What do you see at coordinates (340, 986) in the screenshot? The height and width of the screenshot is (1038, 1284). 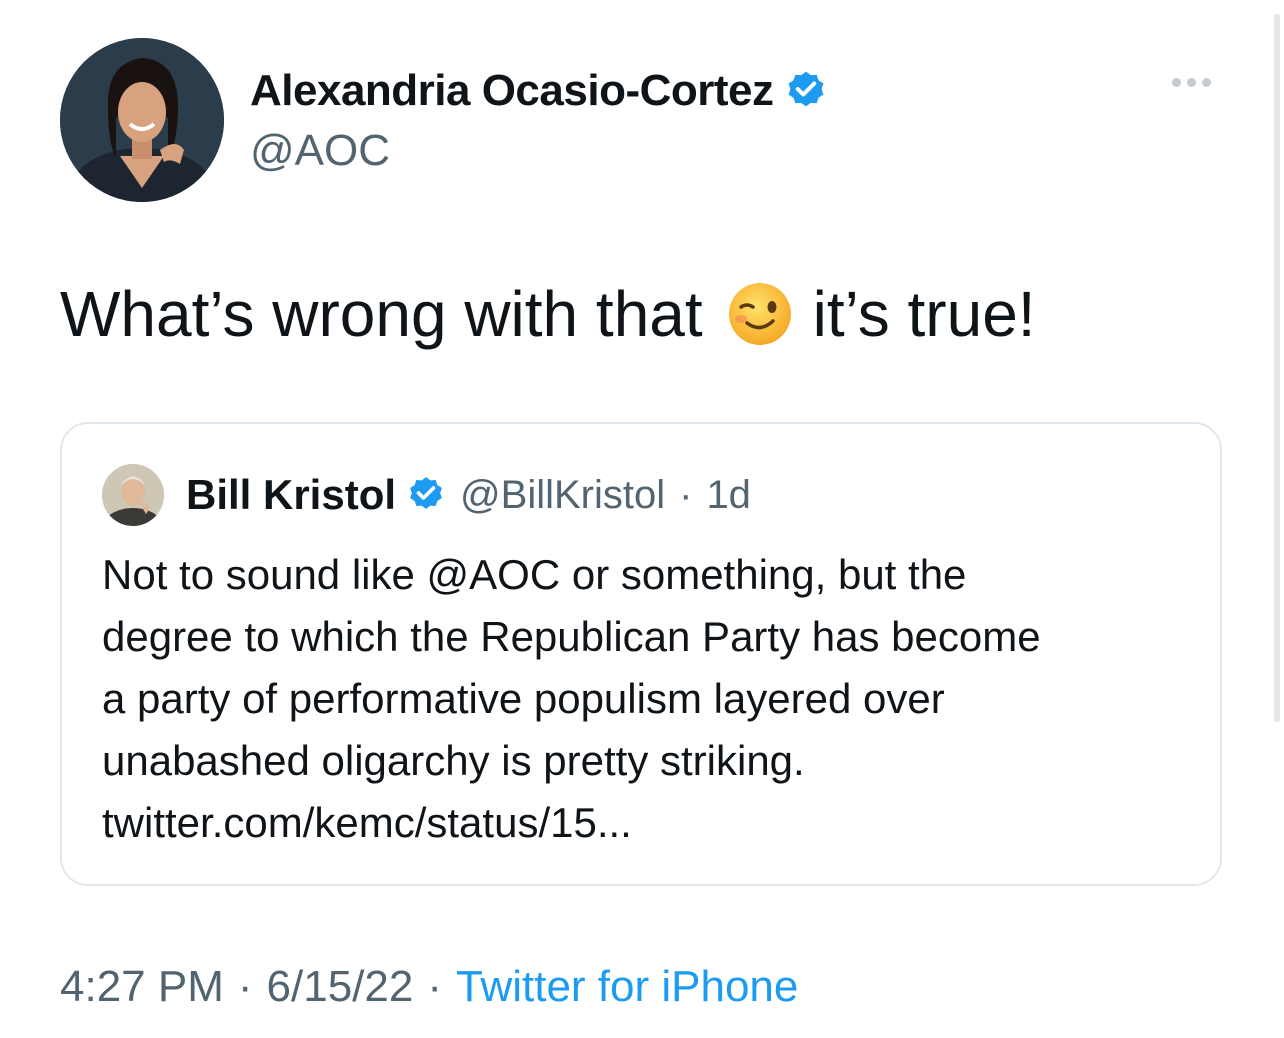 I see `tweet-date: 6/15/22` at bounding box center [340, 986].